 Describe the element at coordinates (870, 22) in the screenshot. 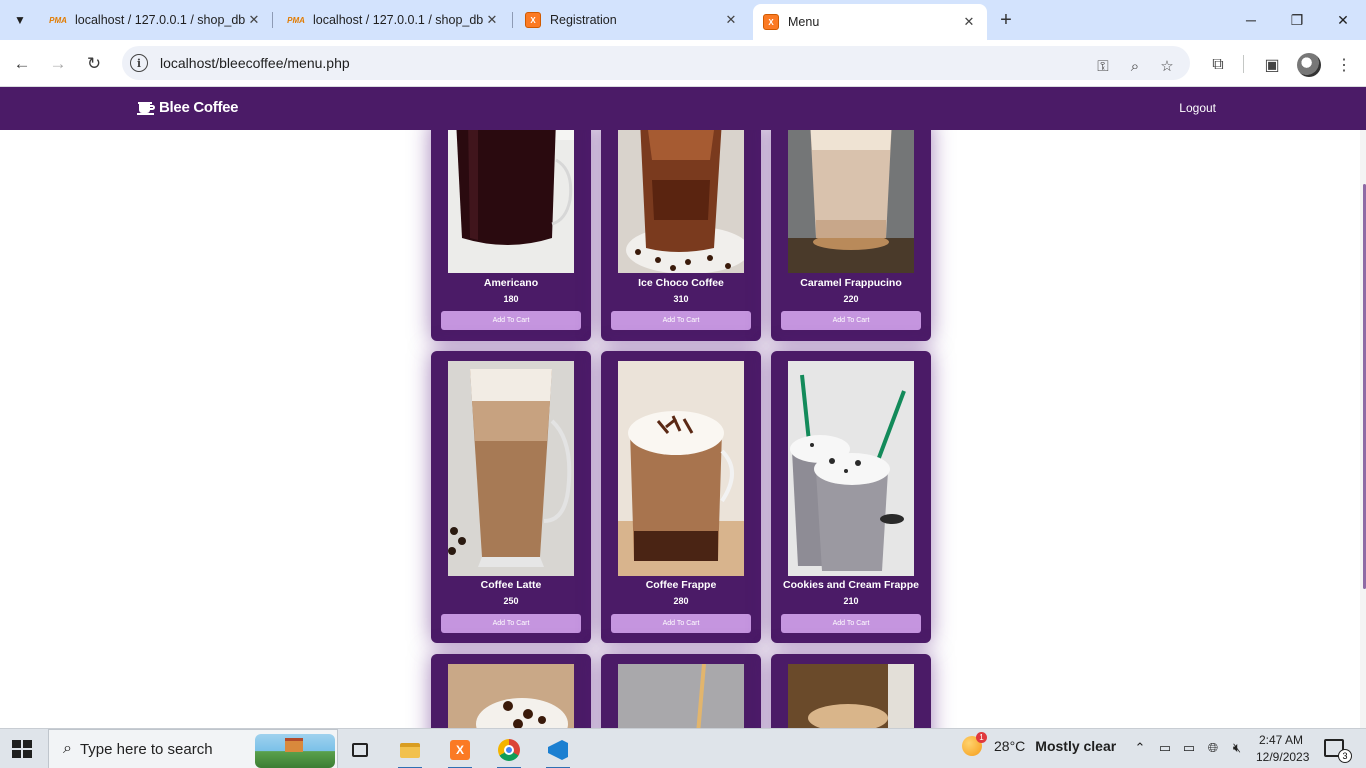

I see `tab-menu: X Menu ✕` at that location.